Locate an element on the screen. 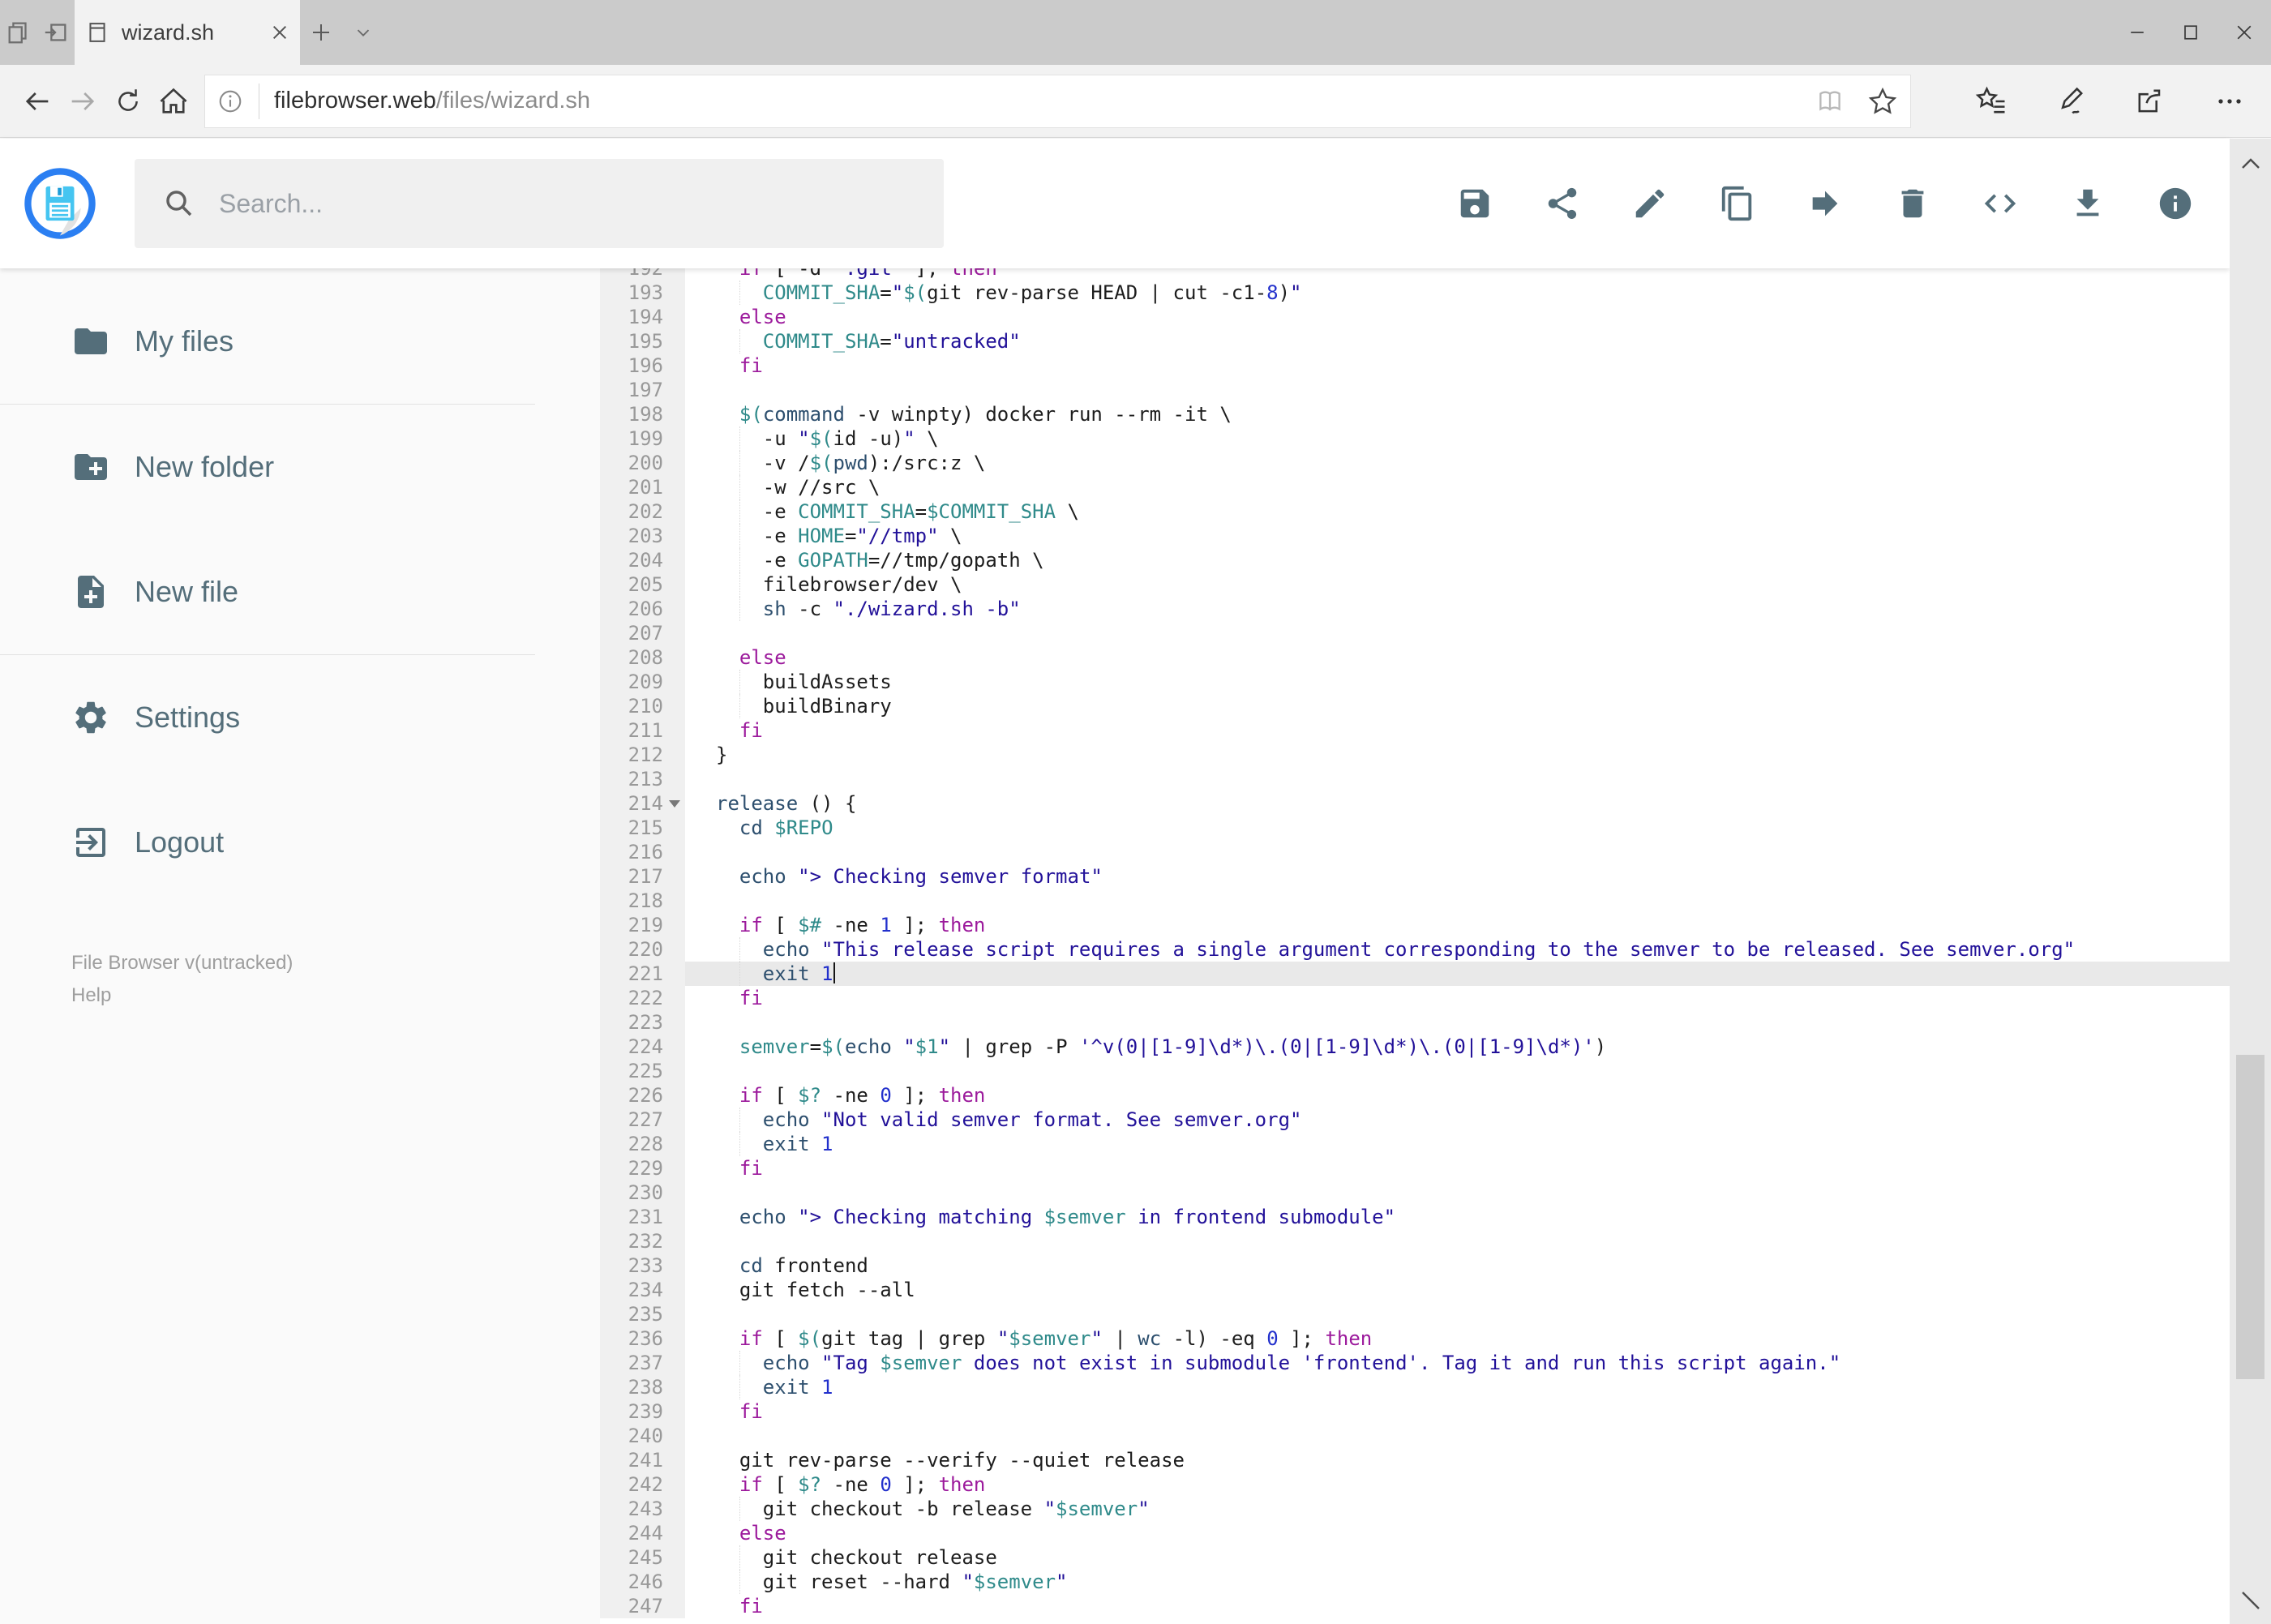 The image size is (2271, 1624). code-line-217: 217 echo "> Checking semver format" is located at coordinates (1415, 877).